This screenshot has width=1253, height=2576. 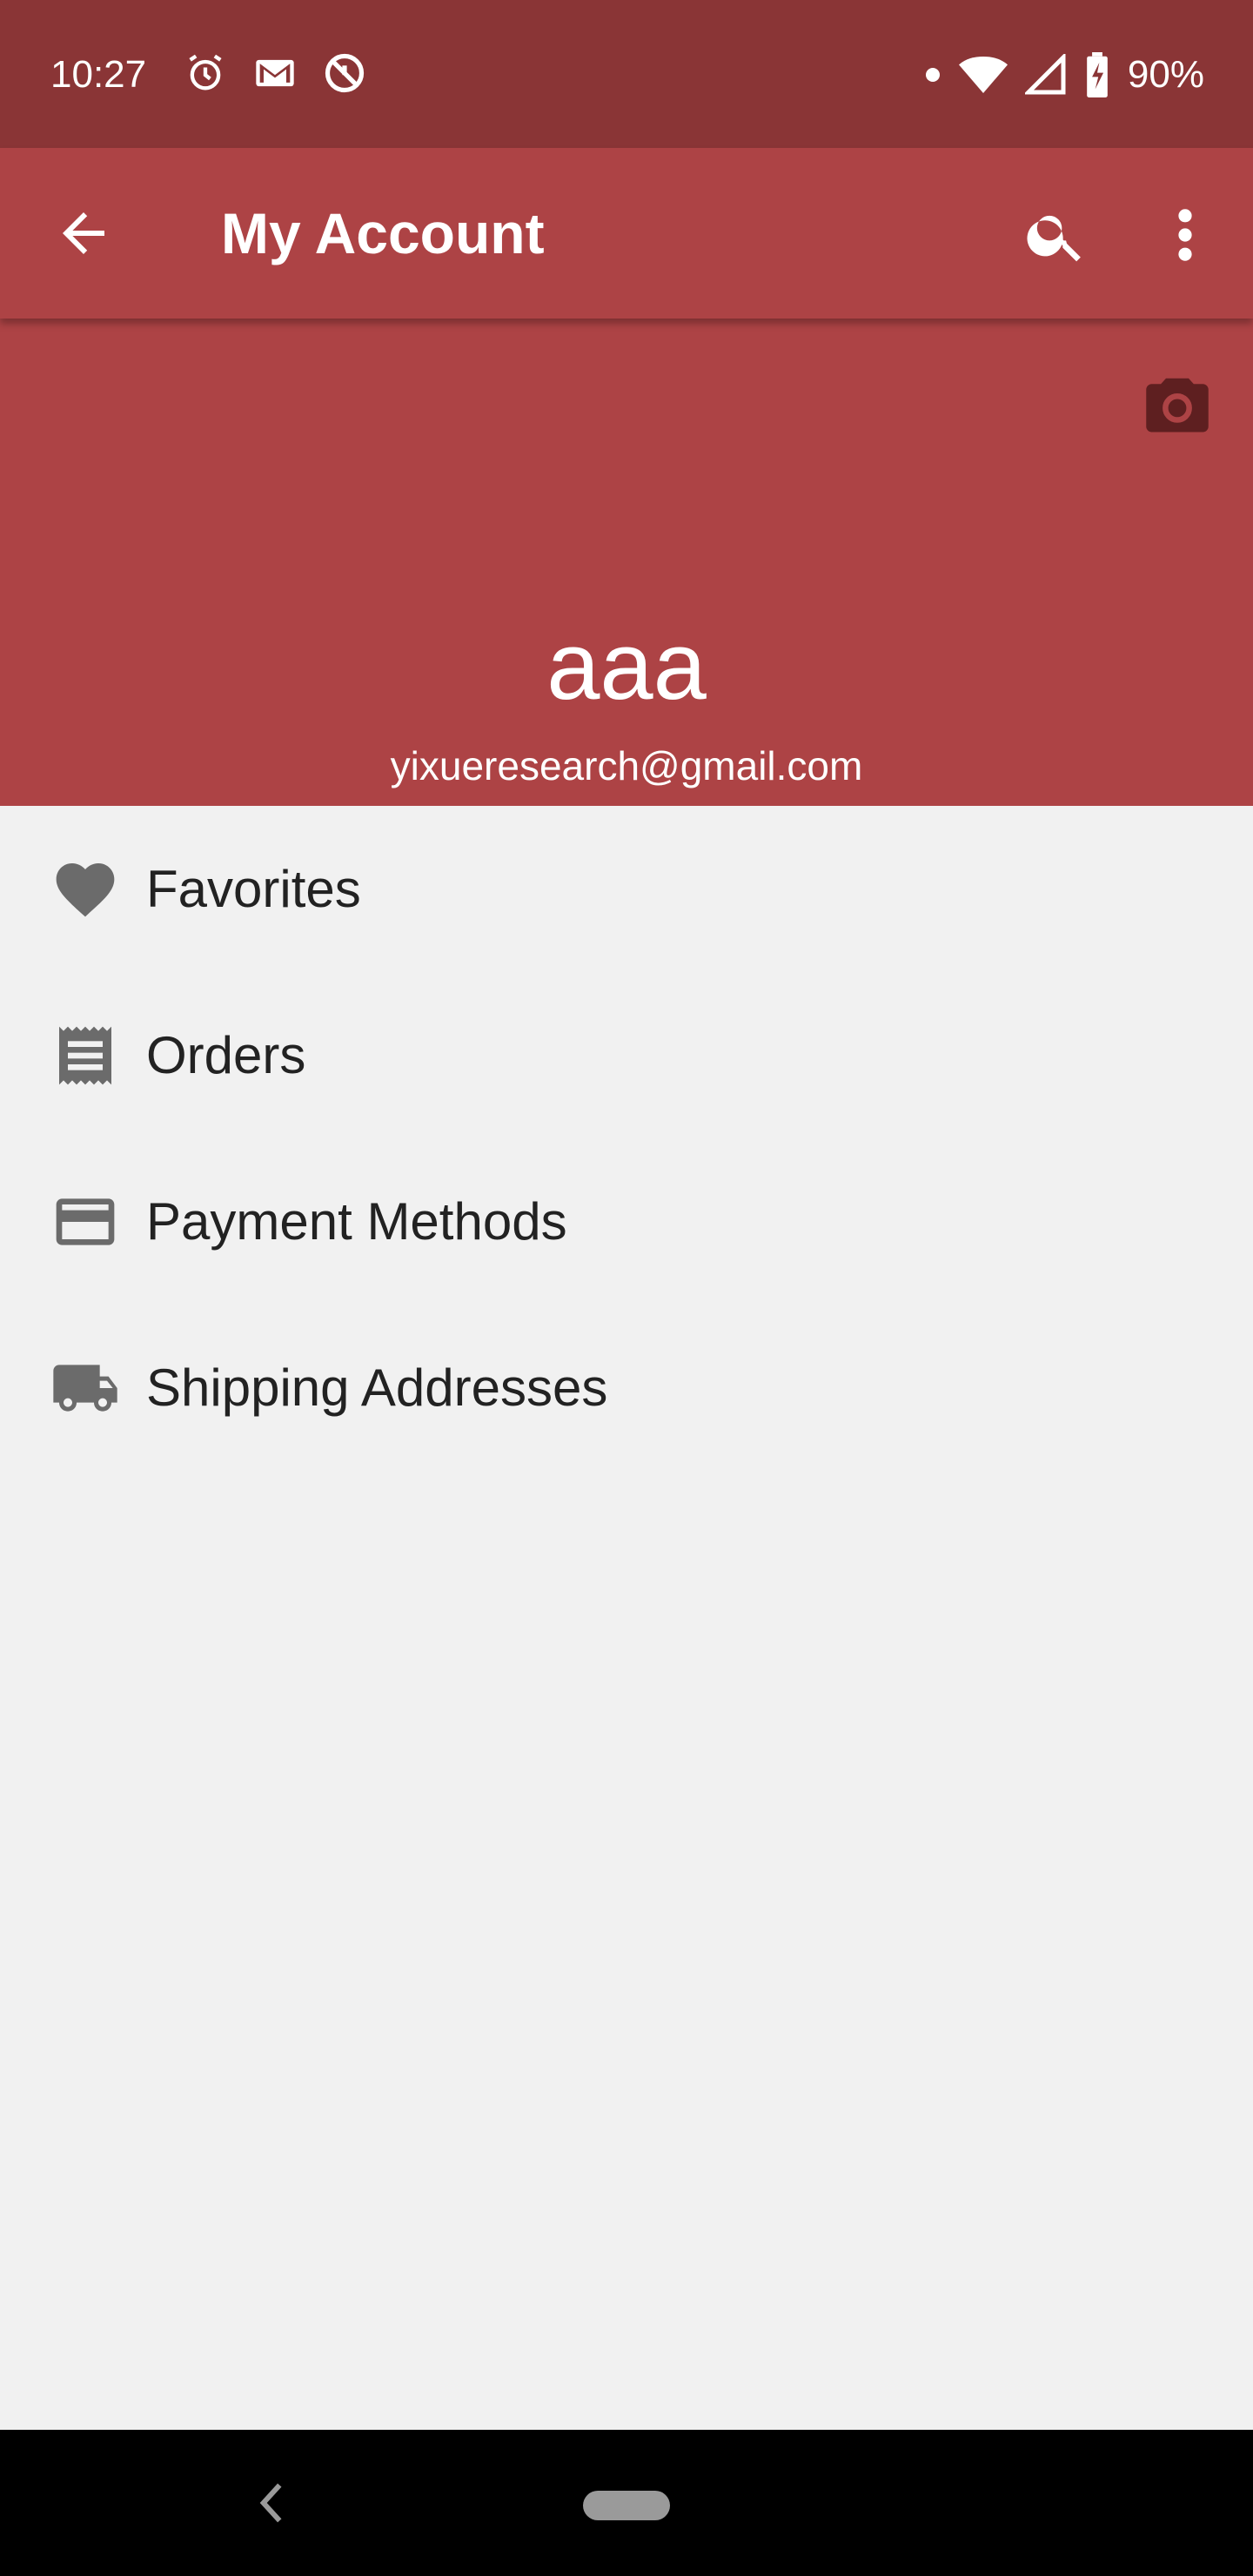 I want to click on camera-icon, so click(x=1177, y=404).